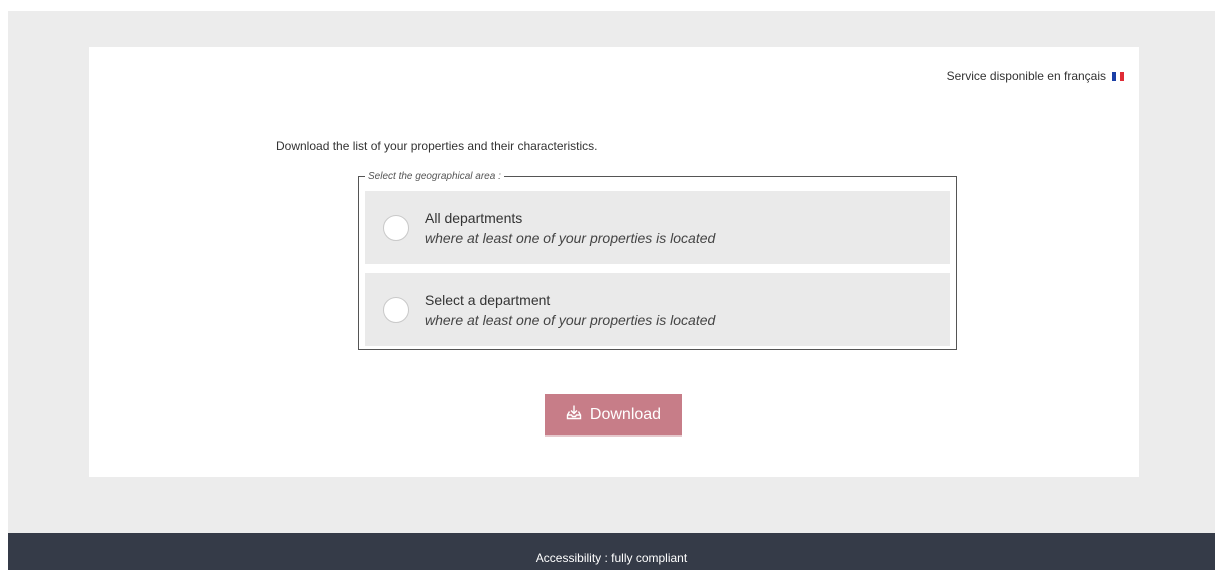 This screenshot has width=1215, height=570. What do you see at coordinates (474, 217) in the screenshot?
I see `option-title: All departments` at bounding box center [474, 217].